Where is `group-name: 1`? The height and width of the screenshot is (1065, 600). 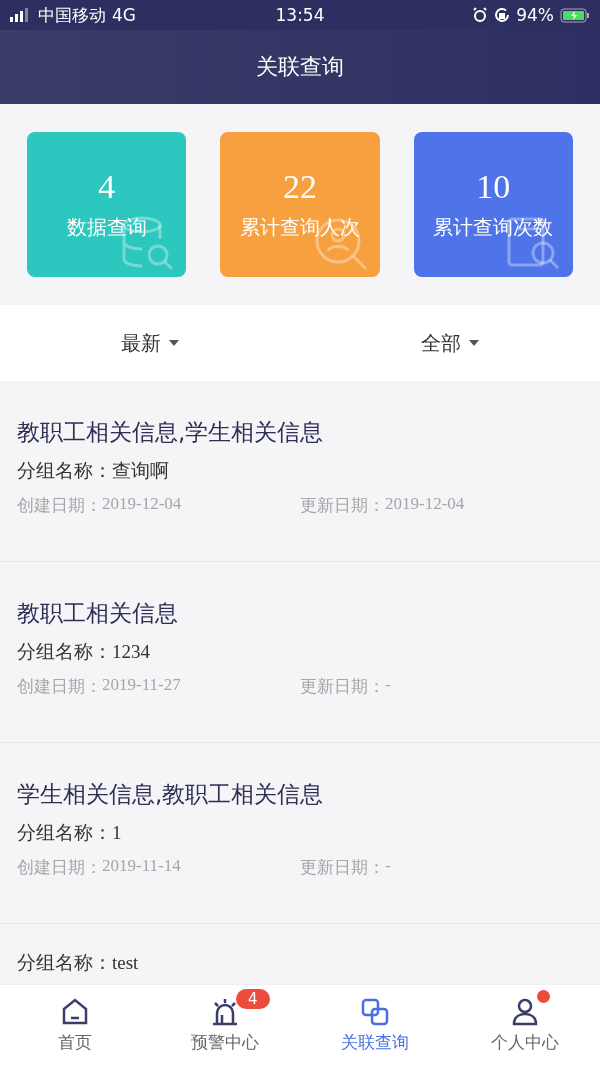 group-name: 1 is located at coordinates (117, 833).